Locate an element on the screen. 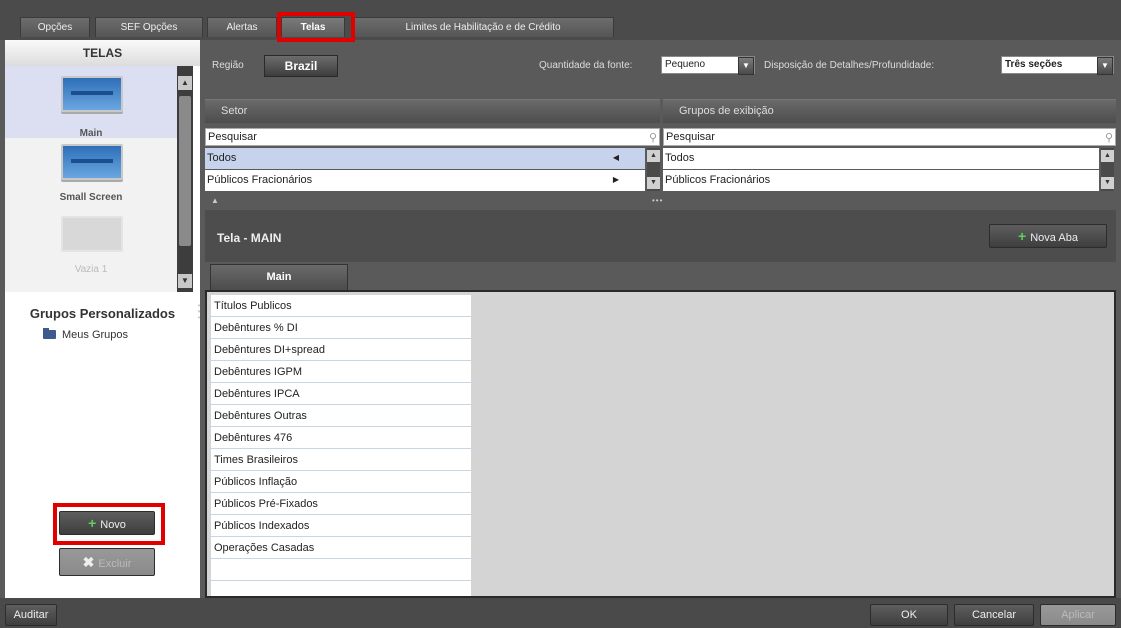 This screenshot has width=1121, height=628. screen-item-empty: Vazia 1 is located at coordinates (91, 246).